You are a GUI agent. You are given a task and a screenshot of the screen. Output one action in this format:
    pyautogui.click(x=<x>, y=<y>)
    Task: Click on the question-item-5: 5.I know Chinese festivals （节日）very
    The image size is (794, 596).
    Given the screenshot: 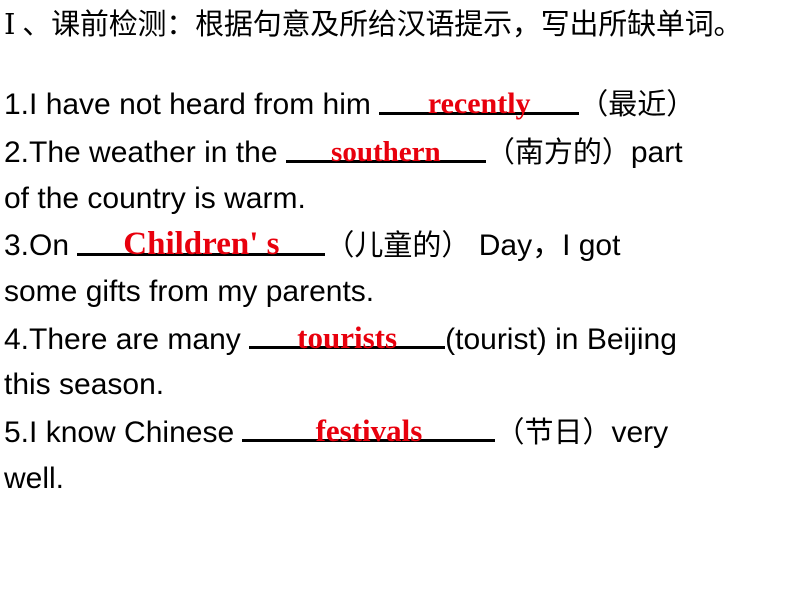 What is the action you would take?
    pyautogui.click(x=399, y=432)
    